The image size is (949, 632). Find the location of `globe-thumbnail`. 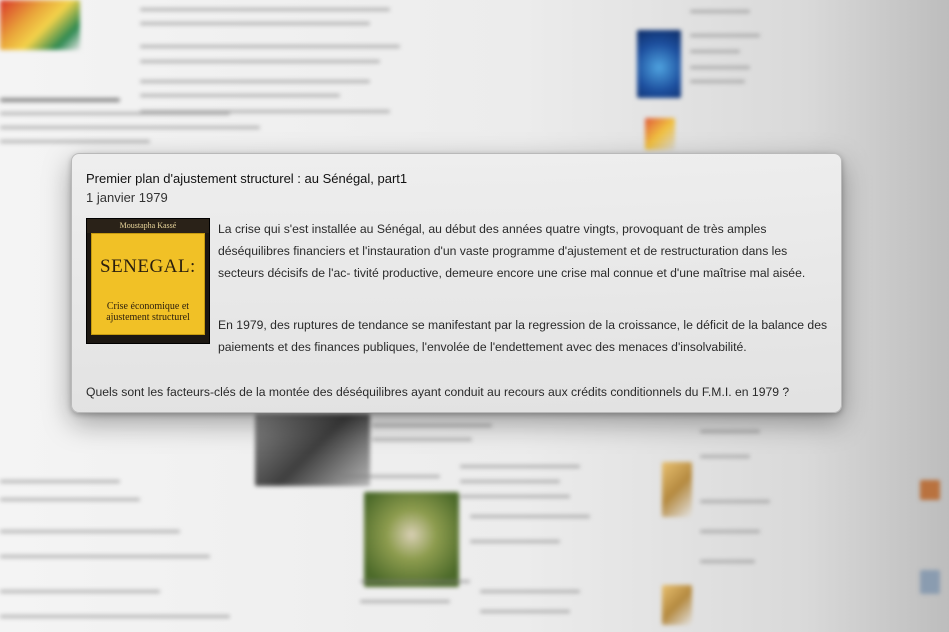

globe-thumbnail is located at coordinates (659, 64).